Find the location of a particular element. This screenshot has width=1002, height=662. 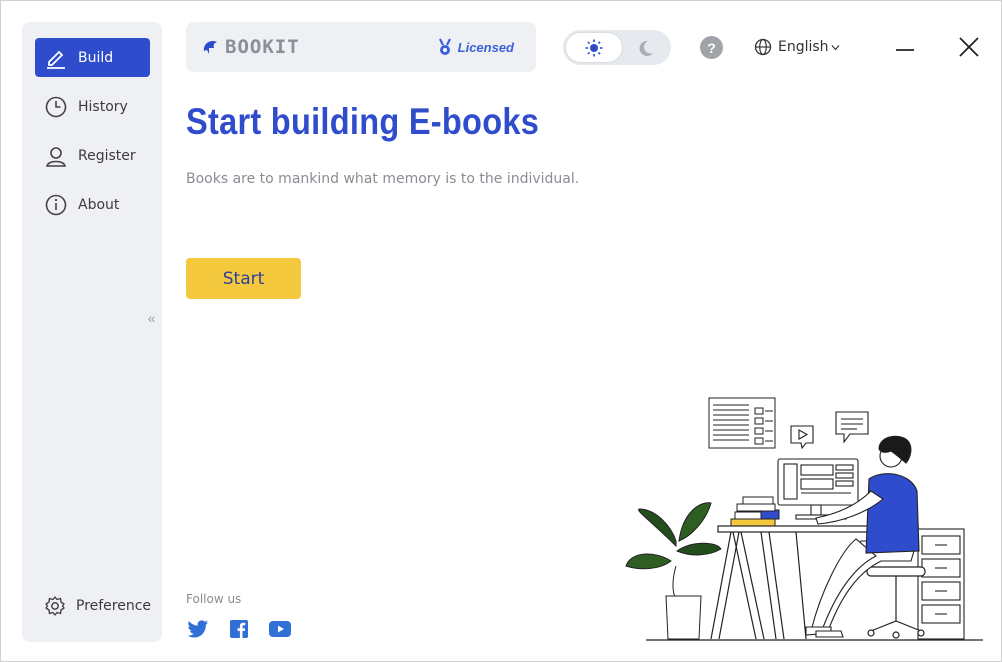

minimize-icon is located at coordinates (905, 50).